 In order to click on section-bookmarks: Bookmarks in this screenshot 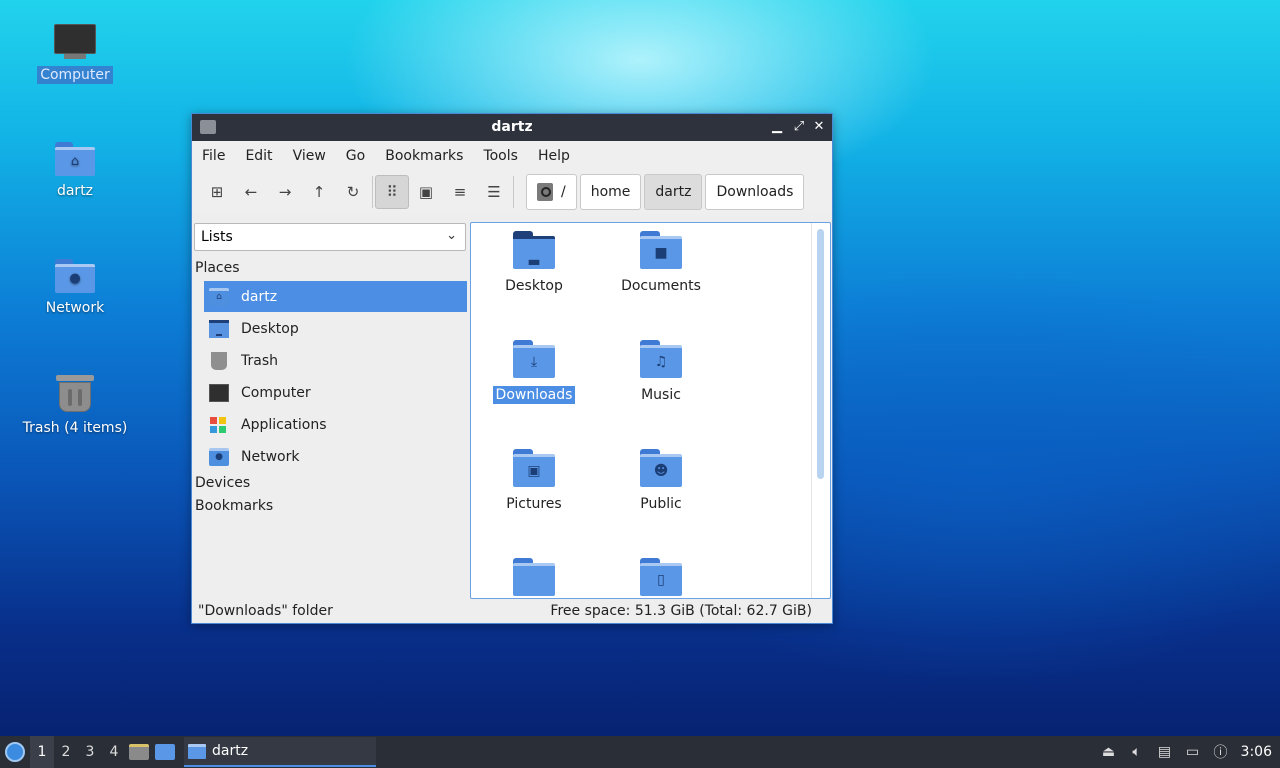, I will do `click(234, 506)`.